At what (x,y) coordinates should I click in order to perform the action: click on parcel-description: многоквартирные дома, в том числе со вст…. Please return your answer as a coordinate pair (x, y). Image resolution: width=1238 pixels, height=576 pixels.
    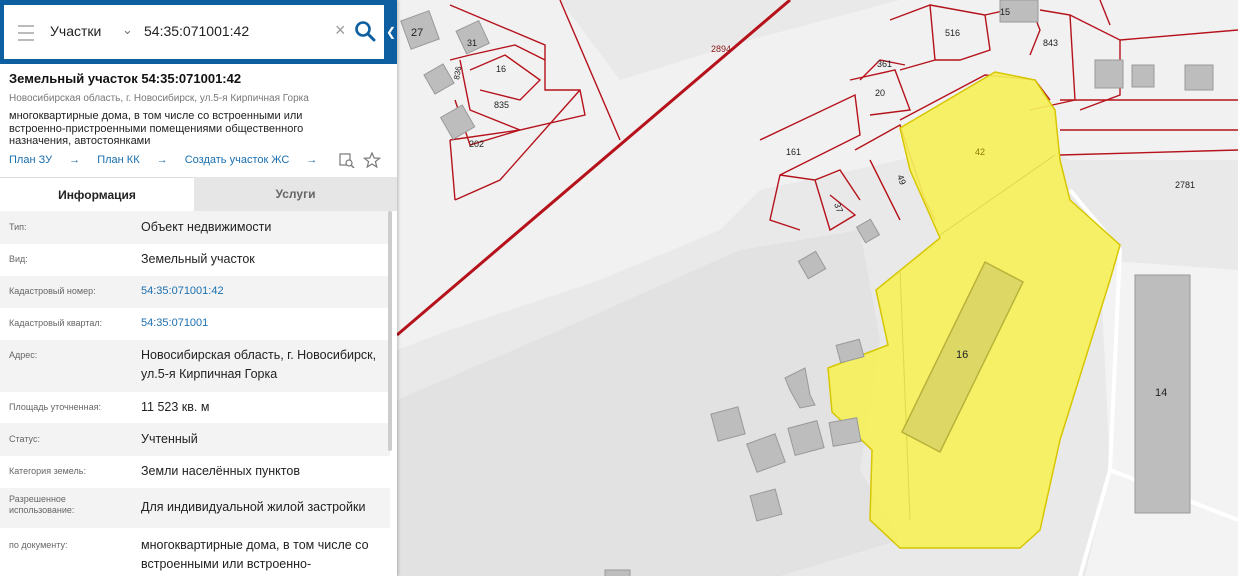
    Looking at the image, I should click on (156, 128).